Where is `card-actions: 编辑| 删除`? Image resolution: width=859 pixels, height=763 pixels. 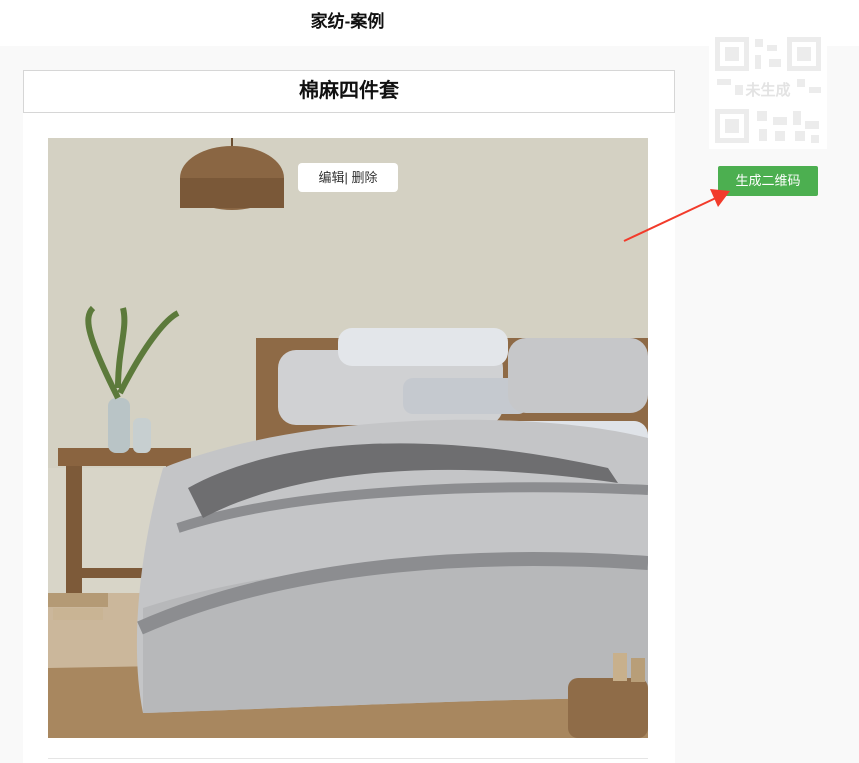
card-actions: 编辑| 删除 is located at coordinates (348, 177).